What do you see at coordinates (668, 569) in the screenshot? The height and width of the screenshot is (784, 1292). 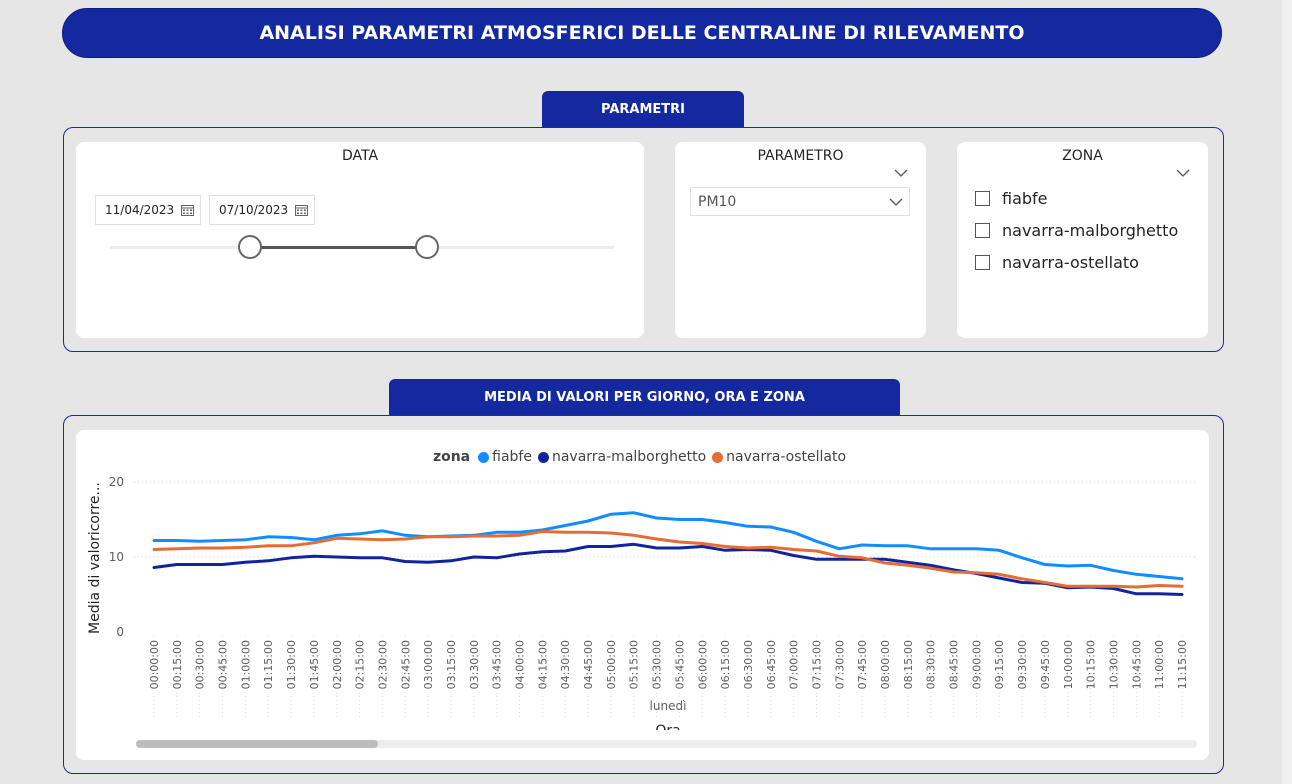 I see `series-line-navarra-malborghetto` at bounding box center [668, 569].